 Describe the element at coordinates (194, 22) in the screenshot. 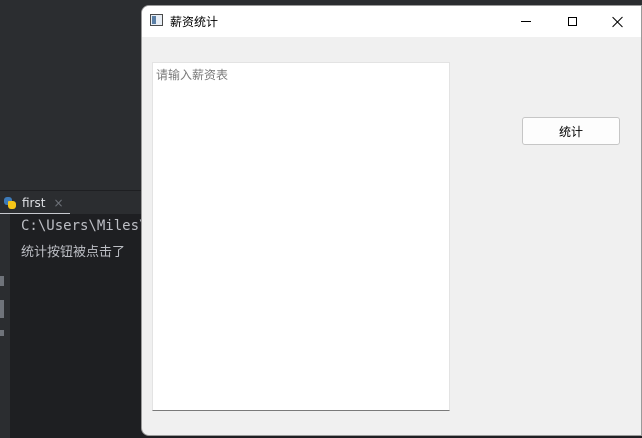

I see `window-title: 薪资统计` at that location.